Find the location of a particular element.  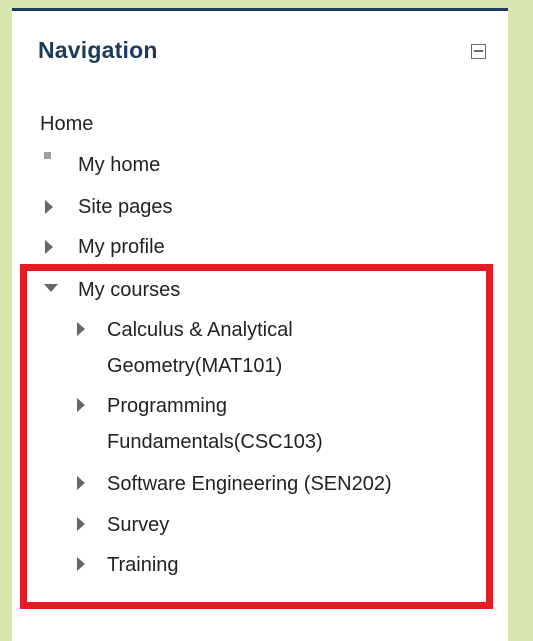

nav-item-home: Home is located at coordinates (66, 124).